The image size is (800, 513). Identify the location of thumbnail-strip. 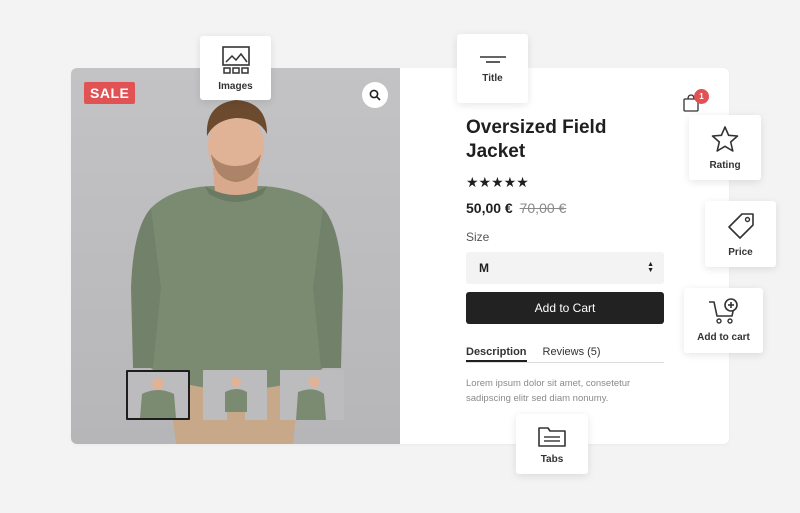
(235, 395).